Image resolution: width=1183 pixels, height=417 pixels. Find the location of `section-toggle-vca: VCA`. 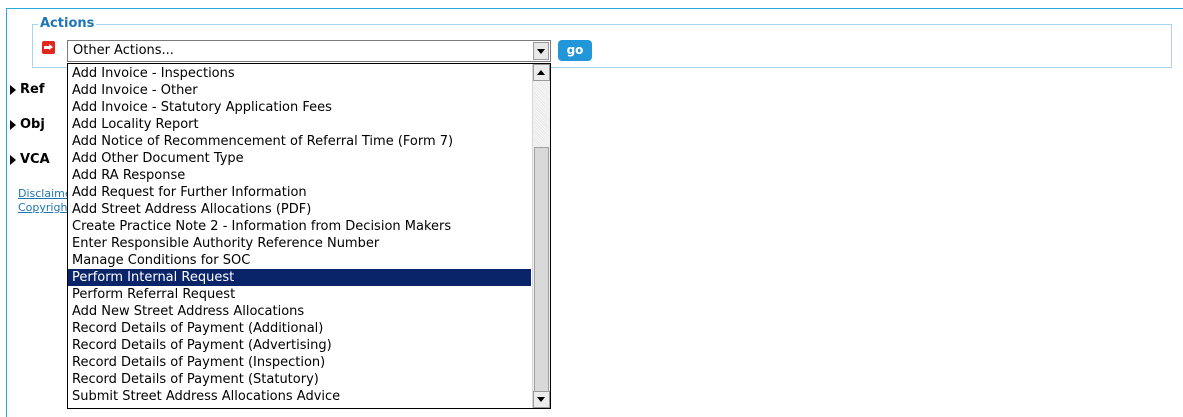

section-toggle-vca: VCA is located at coordinates (30, 159).